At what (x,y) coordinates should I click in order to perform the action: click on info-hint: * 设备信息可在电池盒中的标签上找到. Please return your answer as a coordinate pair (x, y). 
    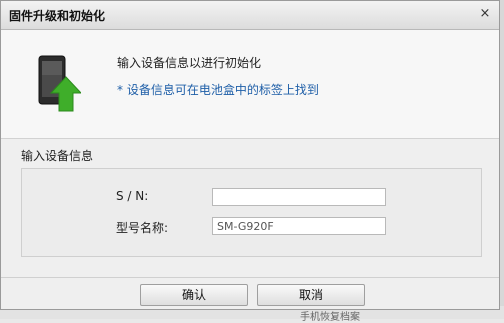
    Looking at the image, I should click on (218, 90).